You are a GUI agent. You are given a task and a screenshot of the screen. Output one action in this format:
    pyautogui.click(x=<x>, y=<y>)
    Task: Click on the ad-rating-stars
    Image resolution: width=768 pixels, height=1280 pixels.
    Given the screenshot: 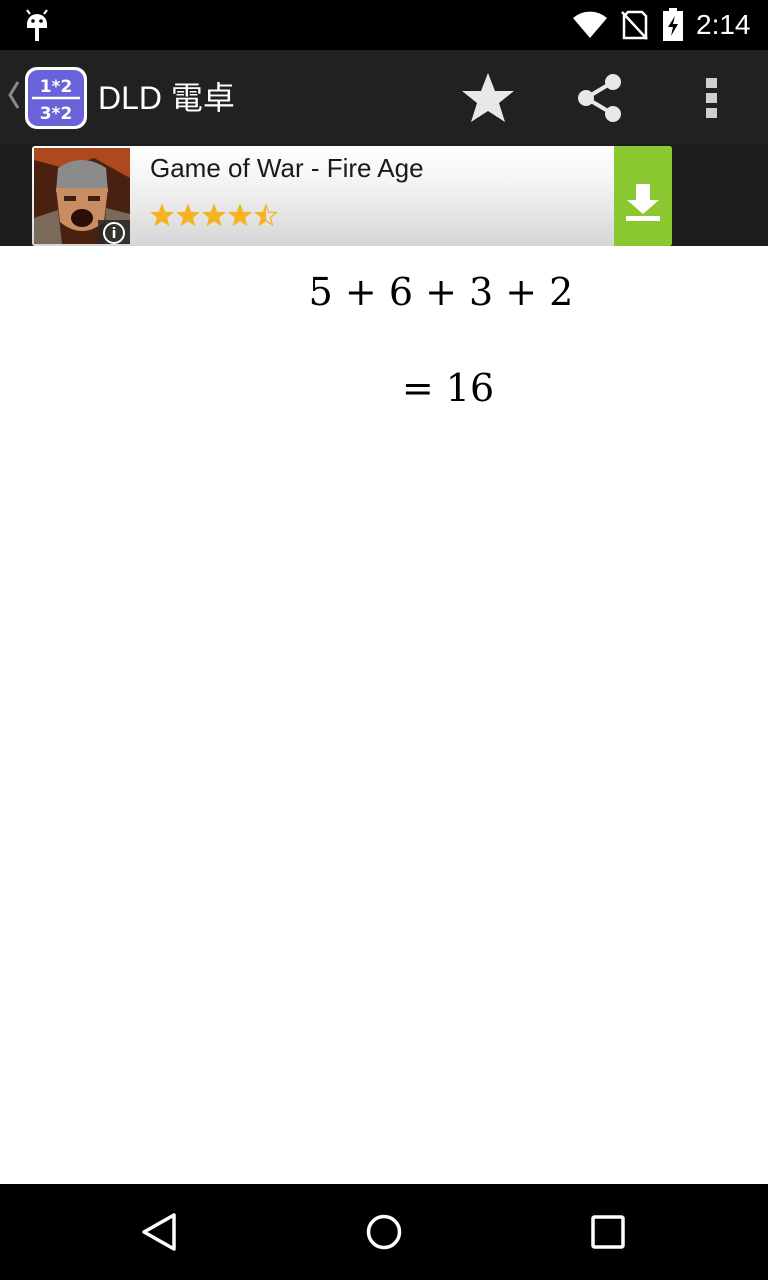 What is the action you would take?
    pyautogui.click(x=214, y=215)
    